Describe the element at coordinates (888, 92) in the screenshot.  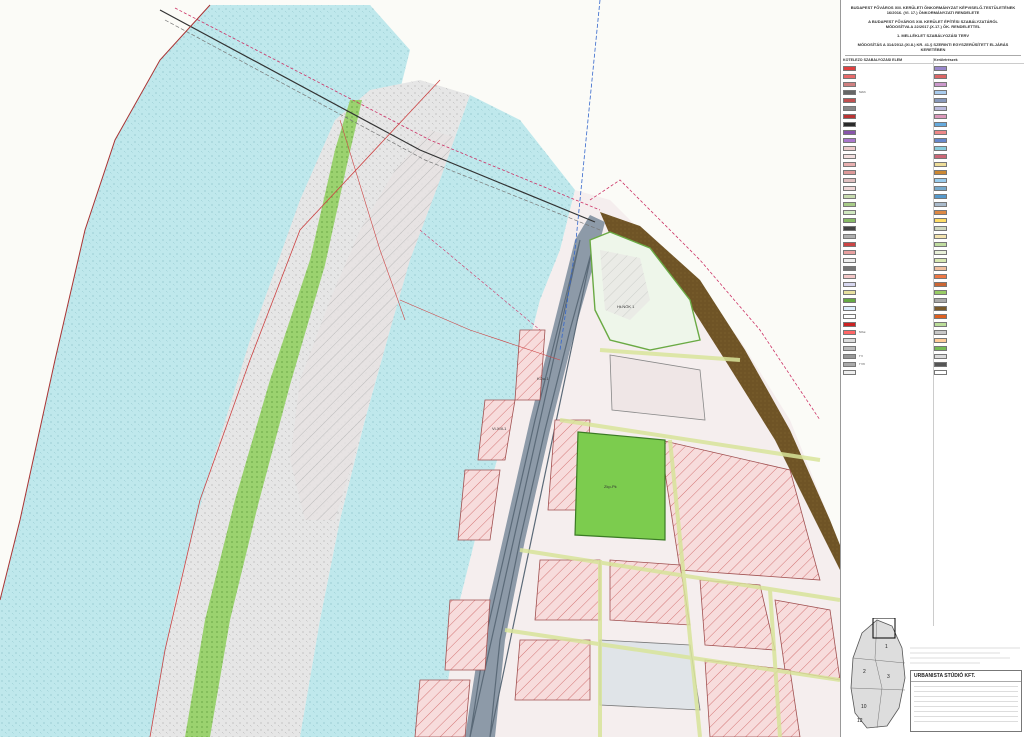
I see `legend-item-left: MAX` at that location.